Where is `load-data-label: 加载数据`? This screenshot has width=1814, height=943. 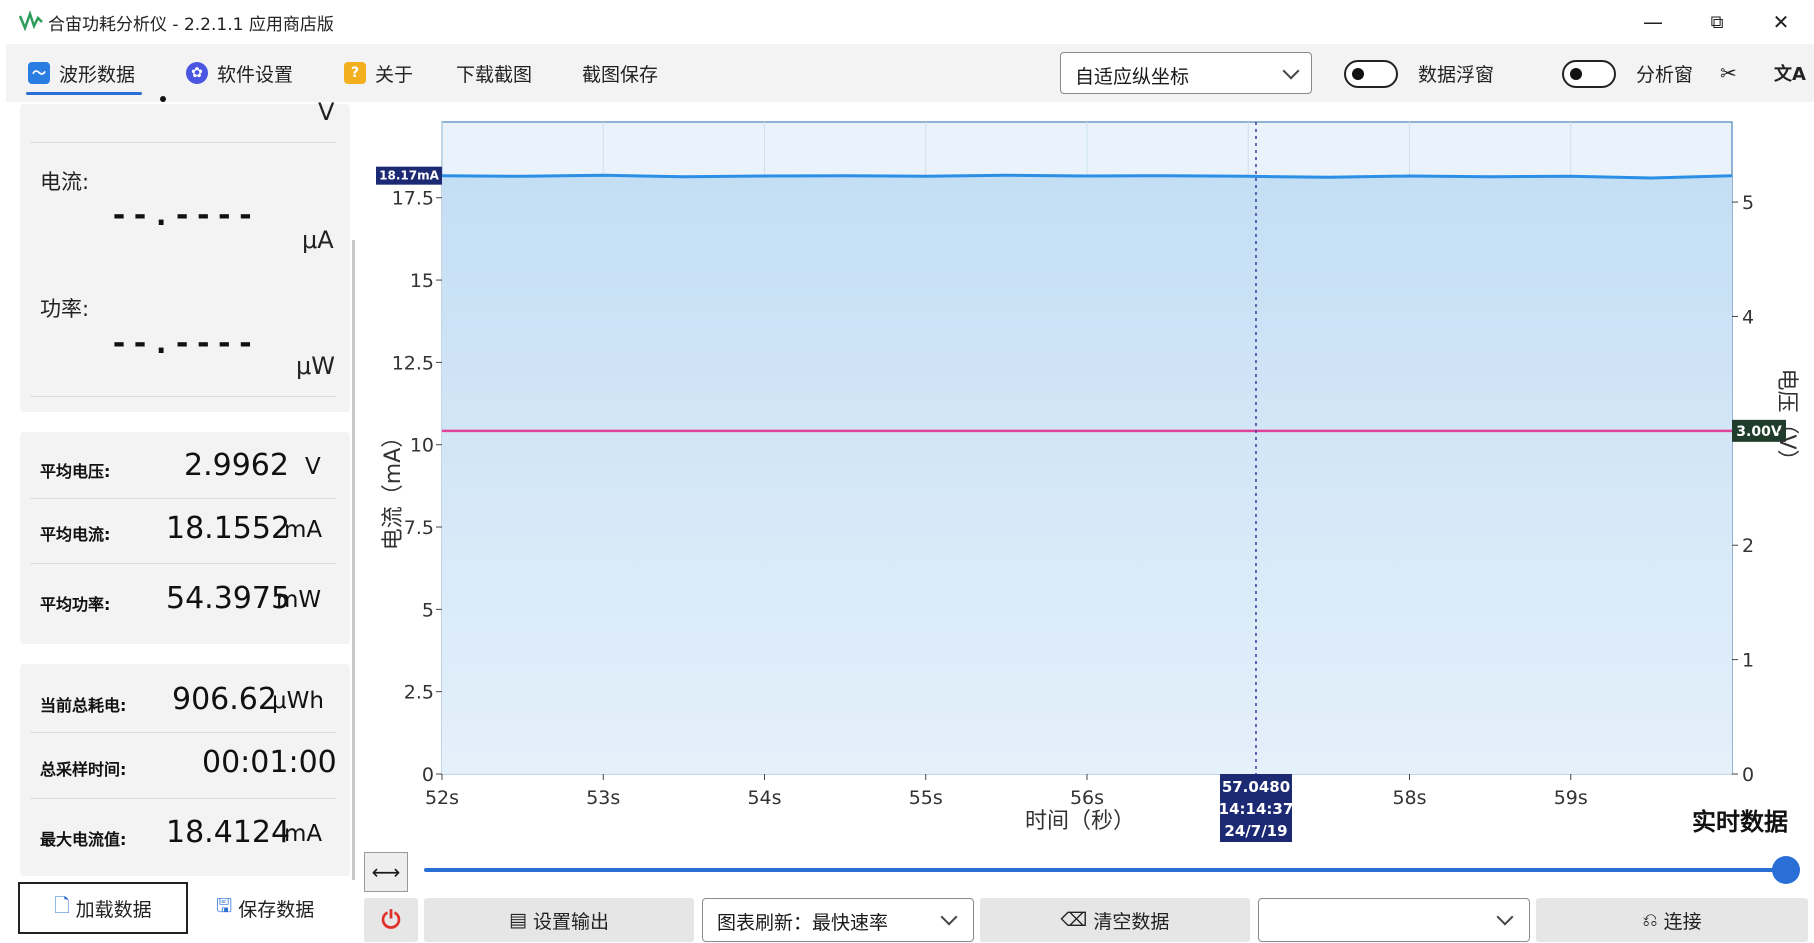
load-data-label: 加载数据 is located at coordinates (113, 909).